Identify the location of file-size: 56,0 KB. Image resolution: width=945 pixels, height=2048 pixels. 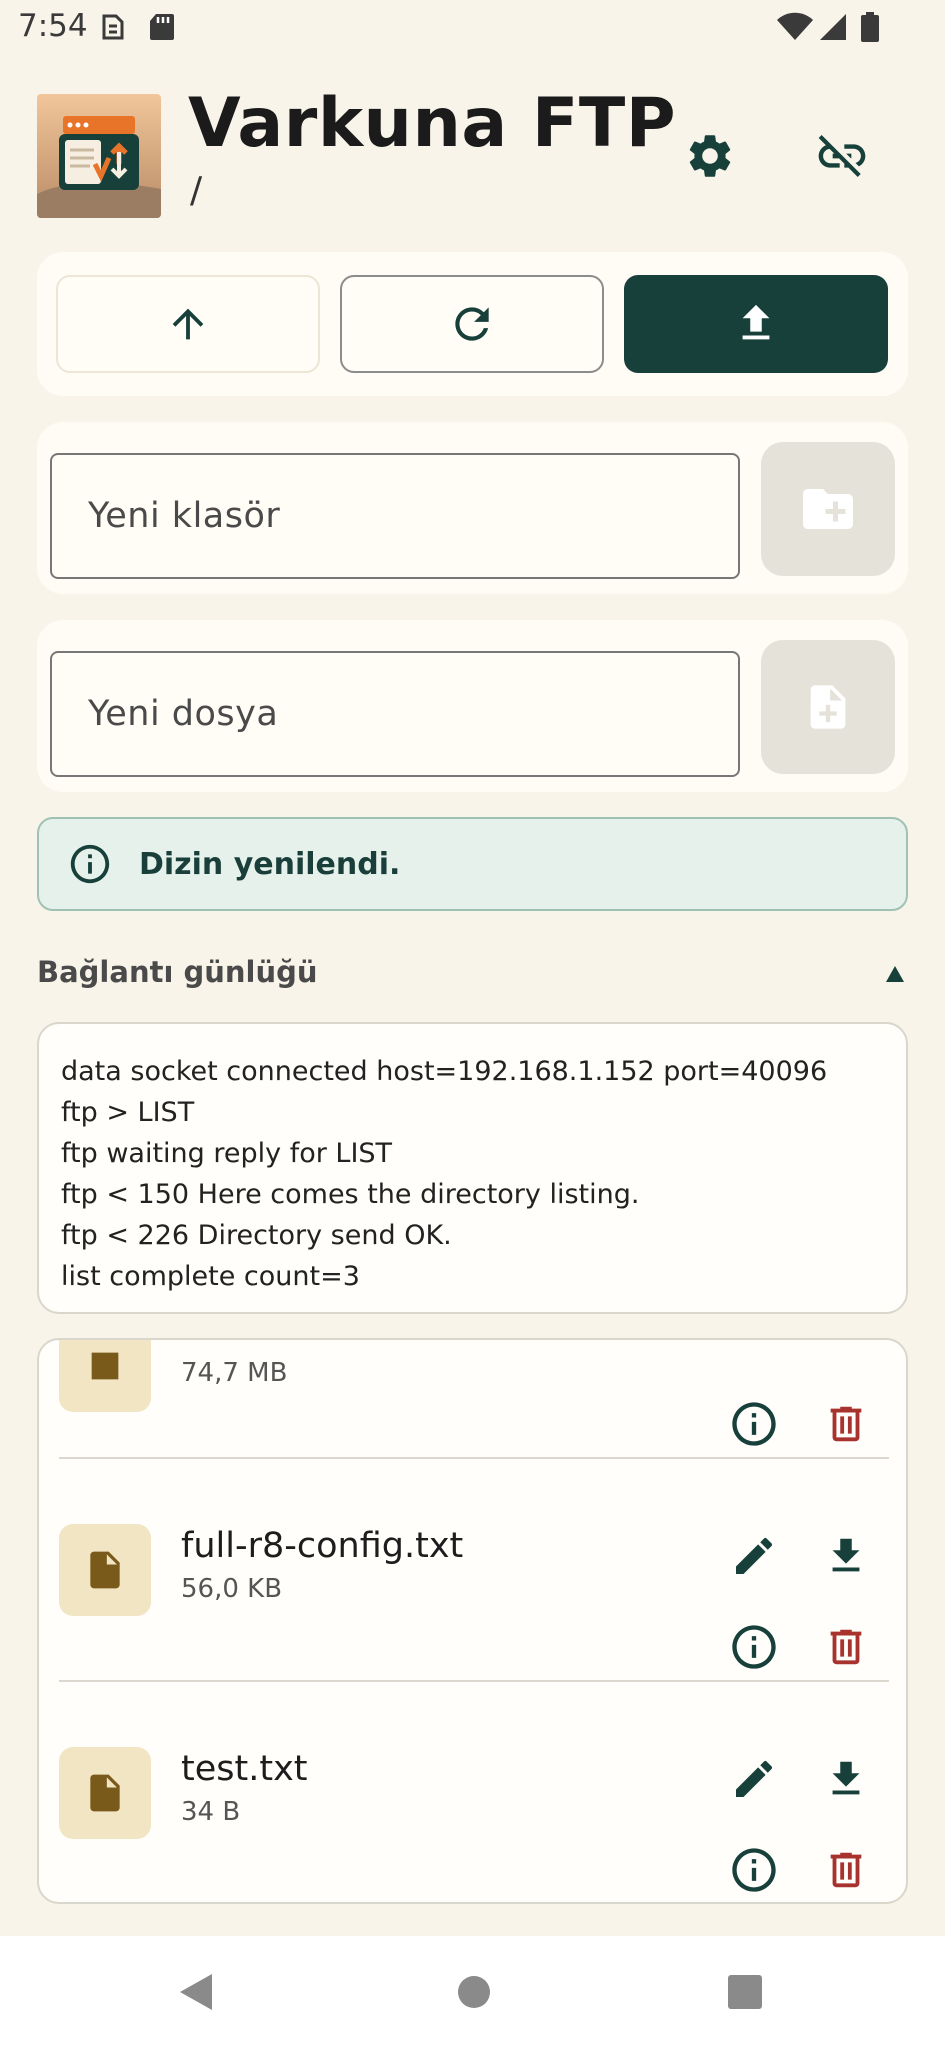
(232, 1589).